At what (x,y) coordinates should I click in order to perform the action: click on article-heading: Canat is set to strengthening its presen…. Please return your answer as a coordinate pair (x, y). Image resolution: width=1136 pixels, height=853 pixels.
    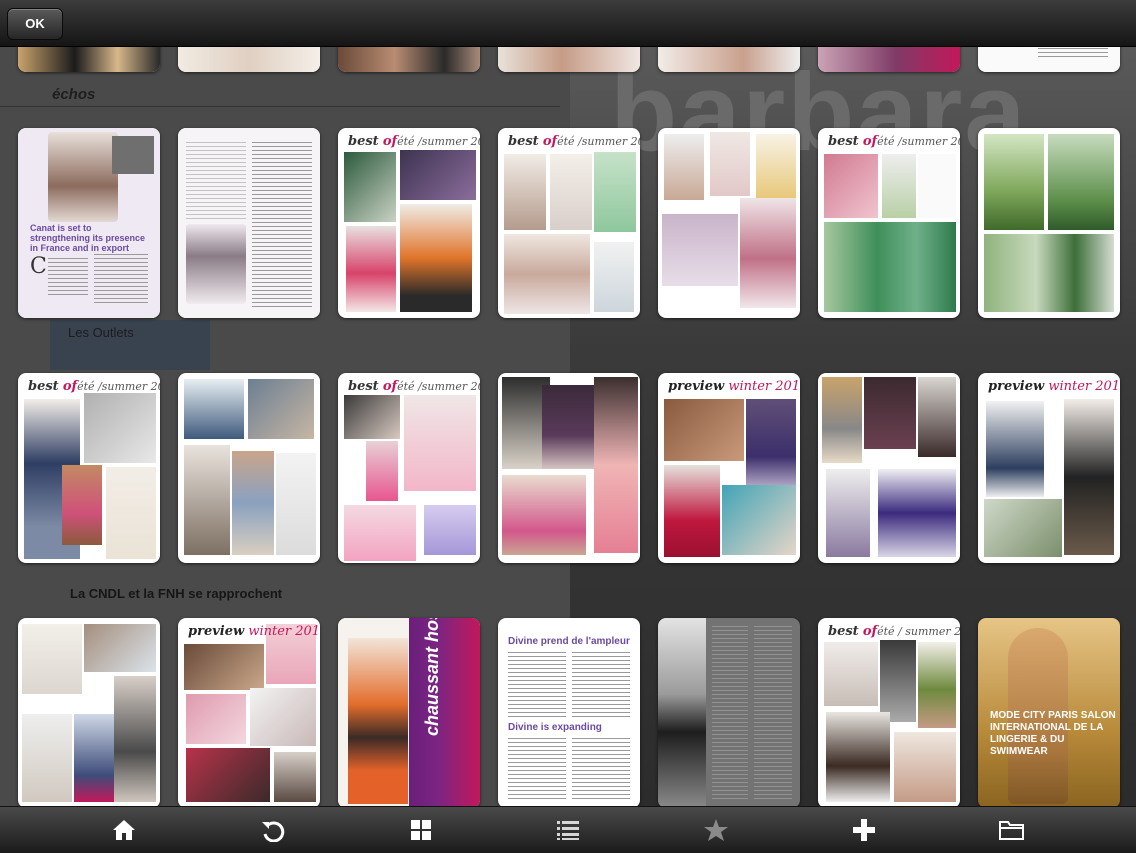
    Looking at the image, I should click on (88, 238).